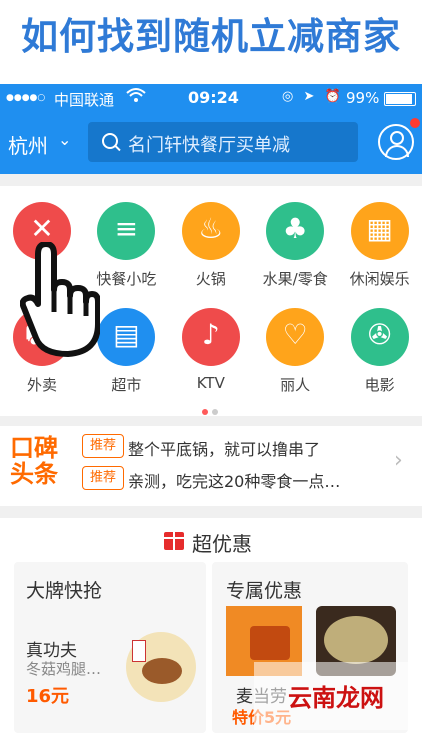  Describe the element at coordinates (295, 279) in the screenshot. I see `category-label: 水果/零食` at that location.